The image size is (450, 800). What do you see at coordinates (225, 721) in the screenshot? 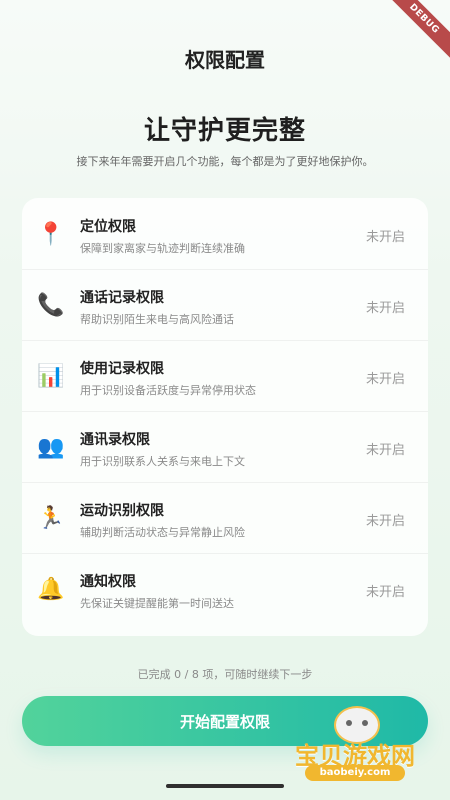
I see `start-configuration-button: 开始配置权限` at bounding box center [225, 721].